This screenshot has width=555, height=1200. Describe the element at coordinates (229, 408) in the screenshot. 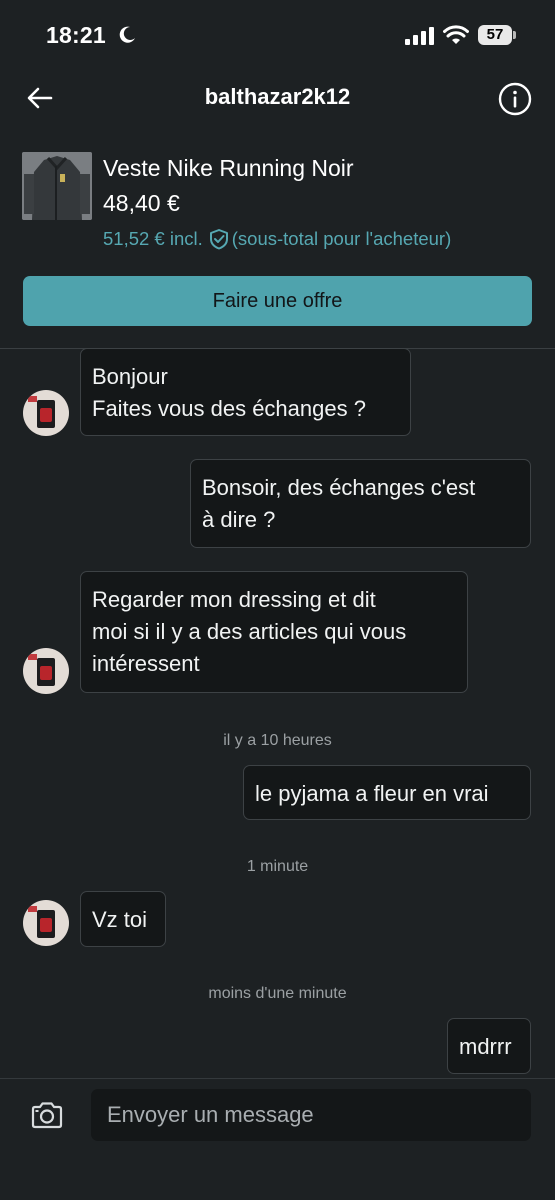

I see `message-text: Faites vous des échanges ?` at that location.